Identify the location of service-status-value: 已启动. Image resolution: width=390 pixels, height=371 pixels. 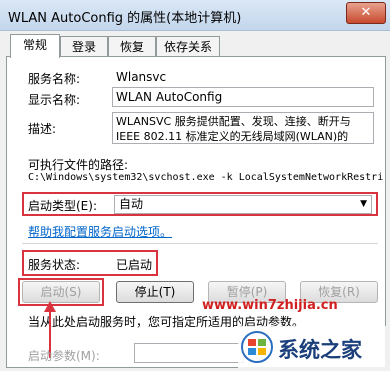
(134, 265).